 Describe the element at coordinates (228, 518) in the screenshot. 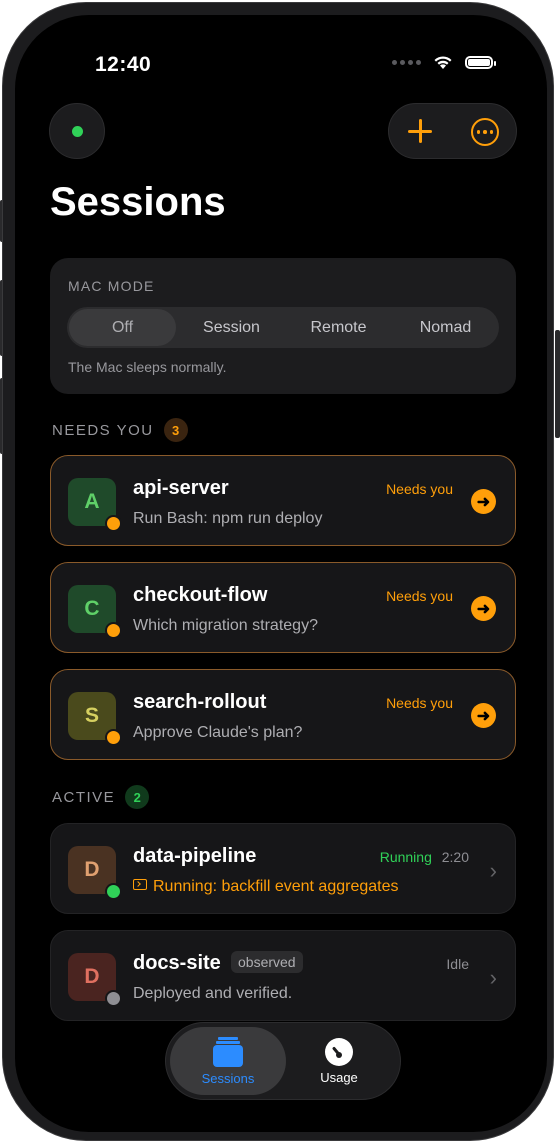

I see `session-subtitle: Run Bash: npm run deploy` at that location.